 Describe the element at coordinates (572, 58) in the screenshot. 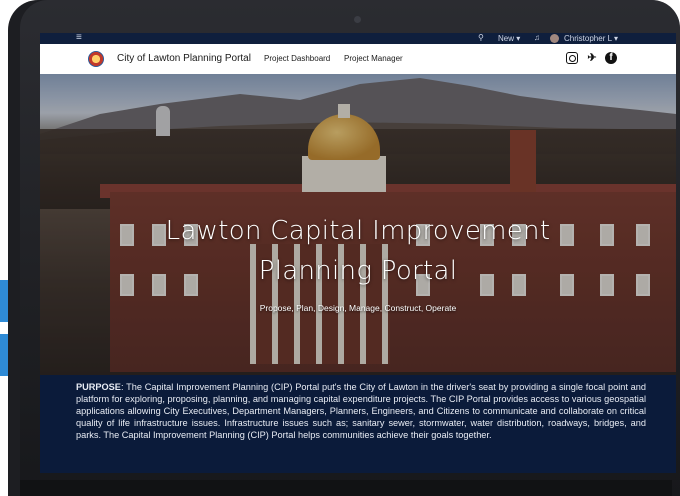

I see `instagram-icon` at that location.